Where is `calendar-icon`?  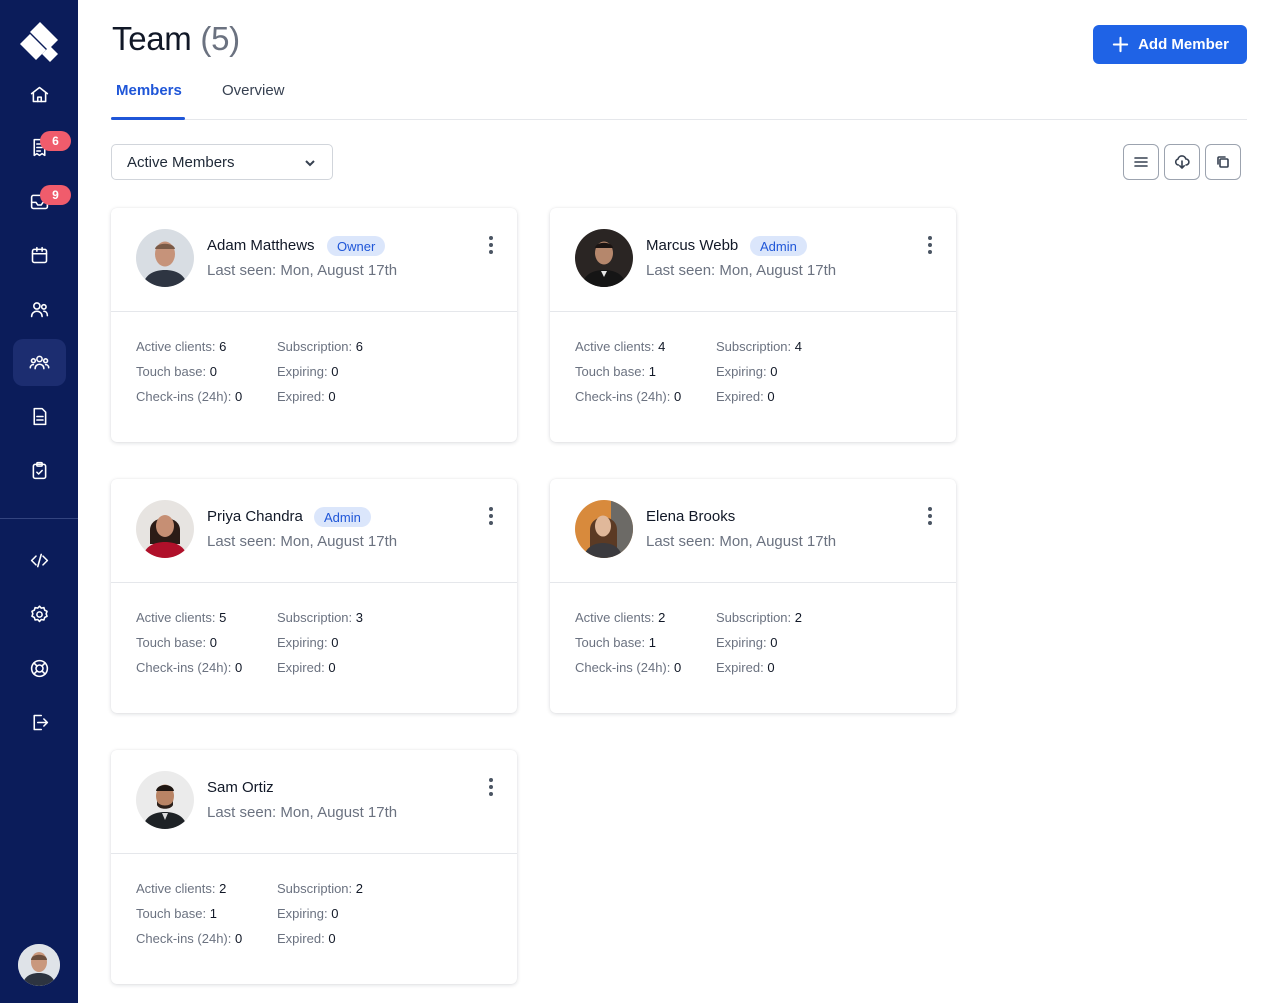
calendar-icon is located at coordinates (39, 255).